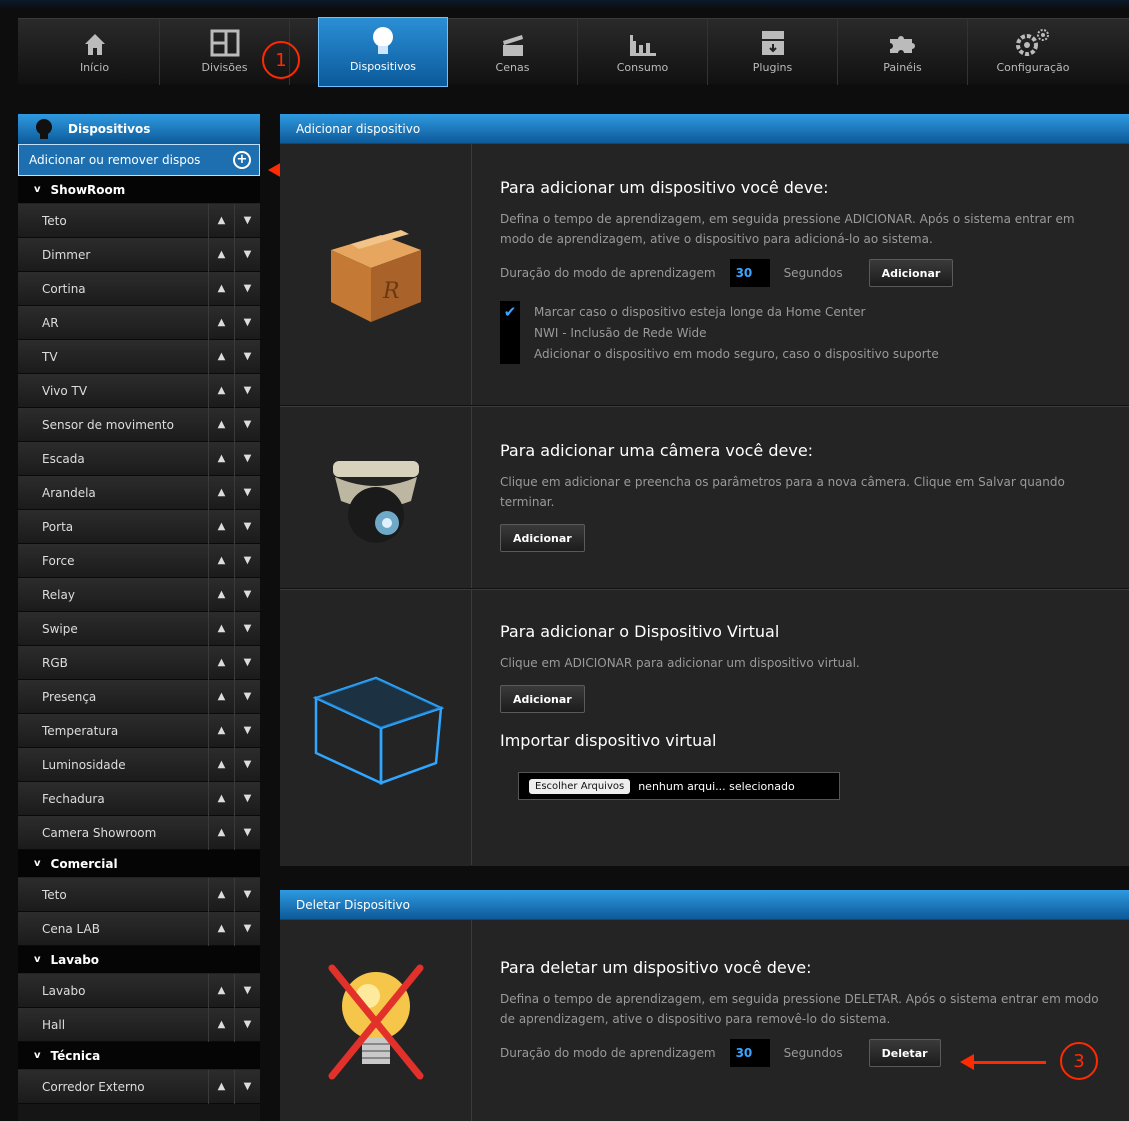  Describe the element at coordinates (139, 1086) in the screenshot. I see `sidebar-device-item: Corredor Externo ▲ ▼` at that location.